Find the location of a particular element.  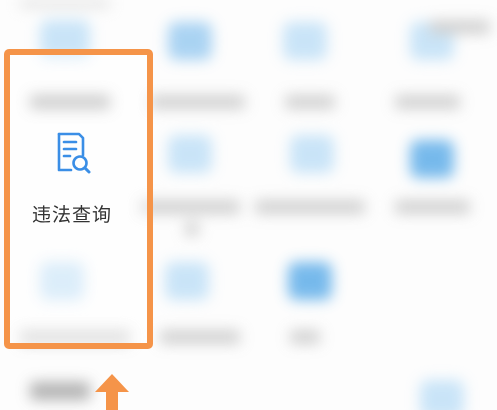

document-search-icon is located at coordinates (74, 153).